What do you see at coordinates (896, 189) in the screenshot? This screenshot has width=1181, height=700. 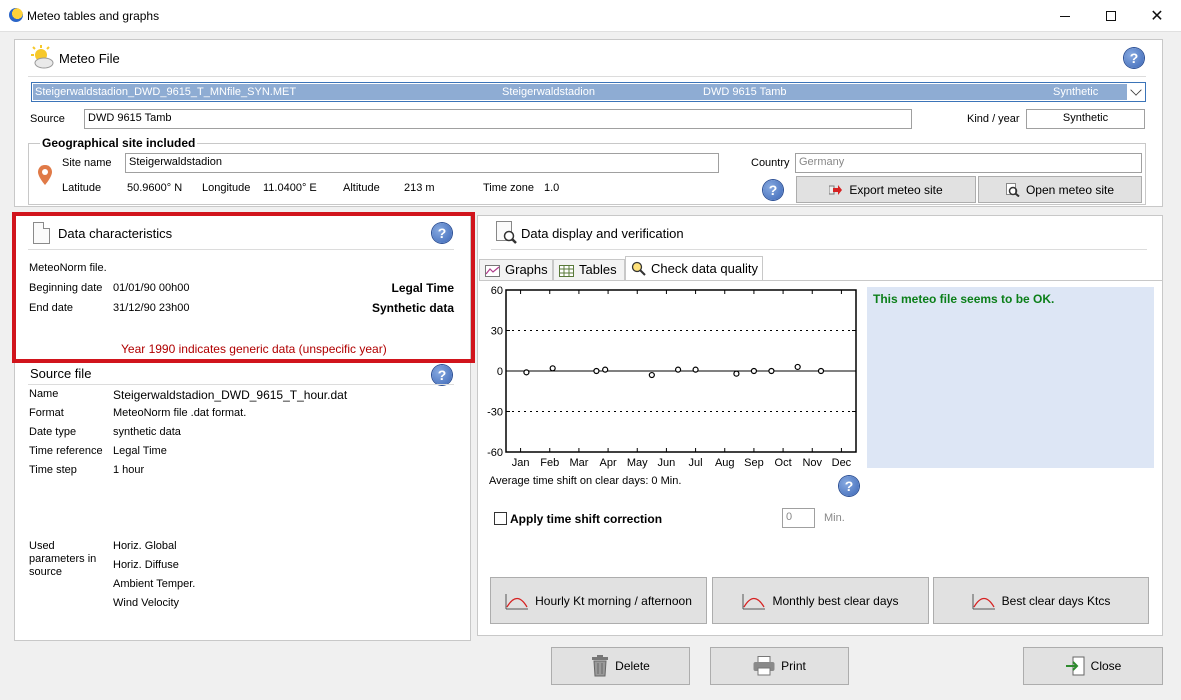 I see `export-meteo-site-label: Export meteo site` at bounding box center [896, 189].